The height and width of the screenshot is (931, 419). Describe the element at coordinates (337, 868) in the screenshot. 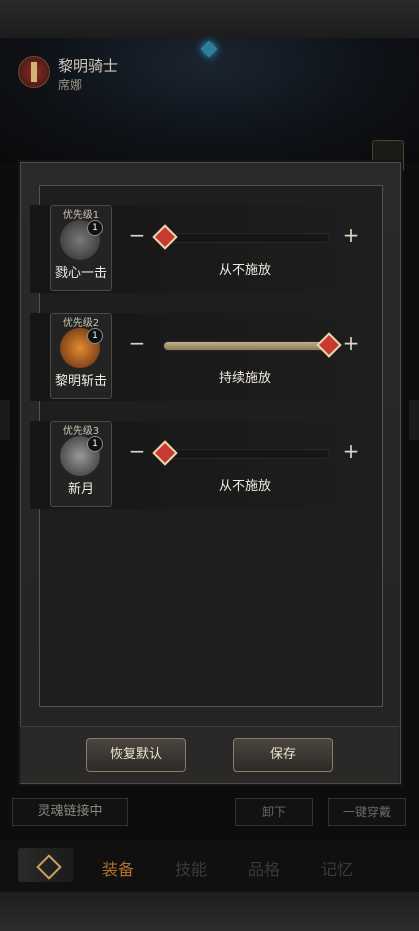

I see `tab-memory: 记忆` at that location.